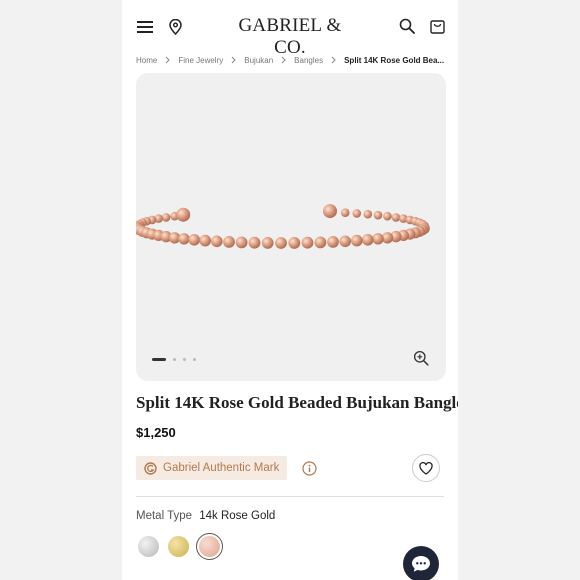  What do you see at coordinates (221, 468) in the screenshot?
I see `authentic-mark-label: Gabriel Authentic Mark` at bounding box center [221, 468].